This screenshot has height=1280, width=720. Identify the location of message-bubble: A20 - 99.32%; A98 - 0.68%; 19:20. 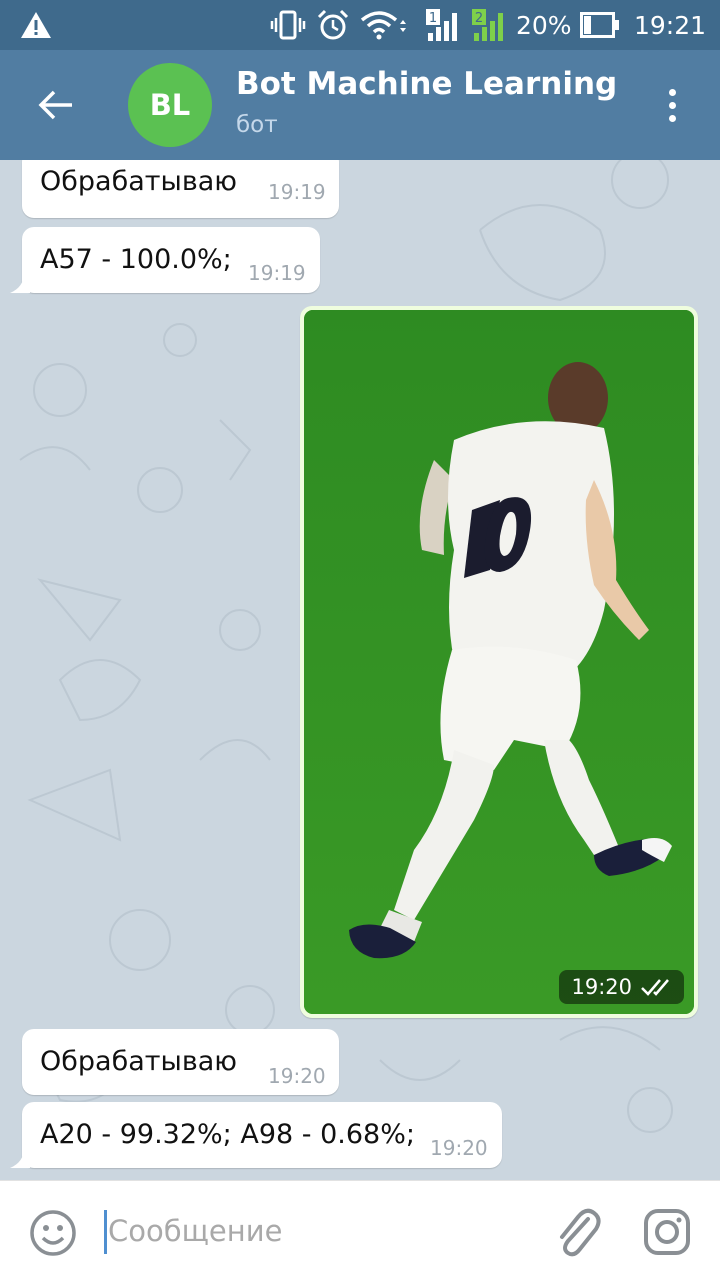
(262, 1135).